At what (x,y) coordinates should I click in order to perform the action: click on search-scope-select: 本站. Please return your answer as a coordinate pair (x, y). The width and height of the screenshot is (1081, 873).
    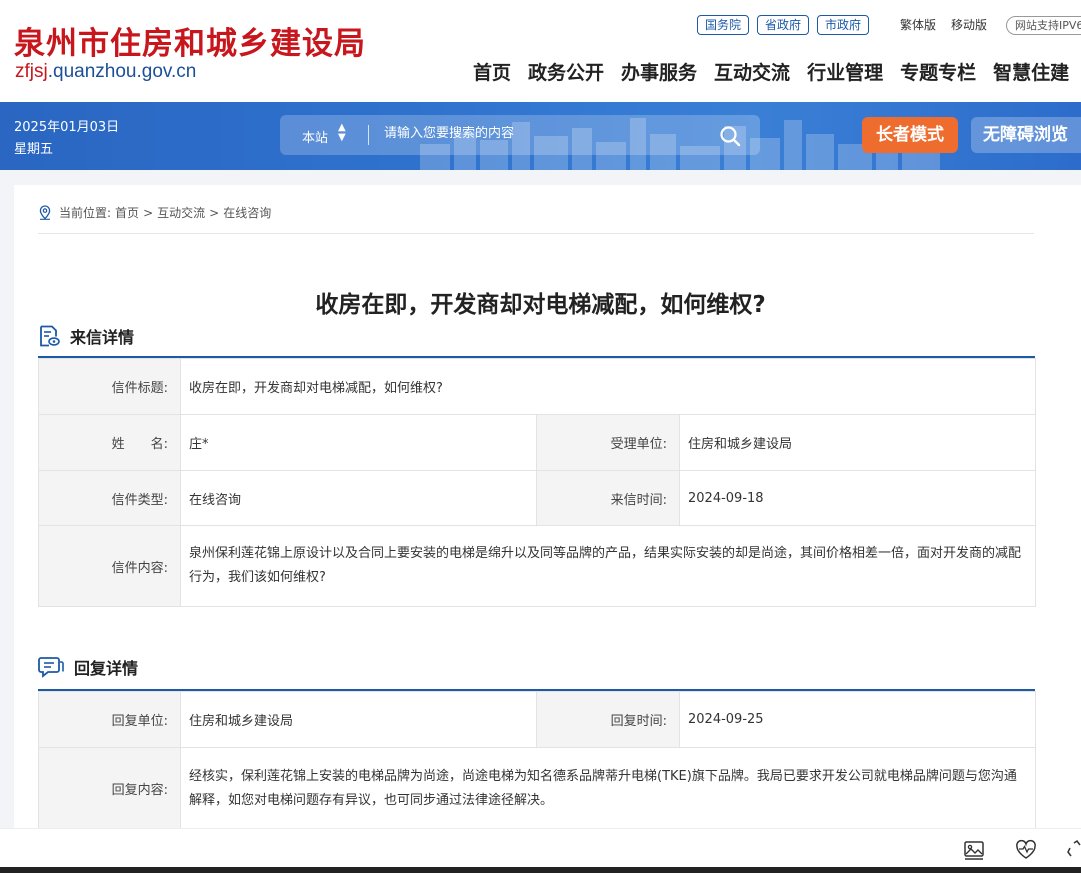
    Looking at the image, I should click on (315, 136).